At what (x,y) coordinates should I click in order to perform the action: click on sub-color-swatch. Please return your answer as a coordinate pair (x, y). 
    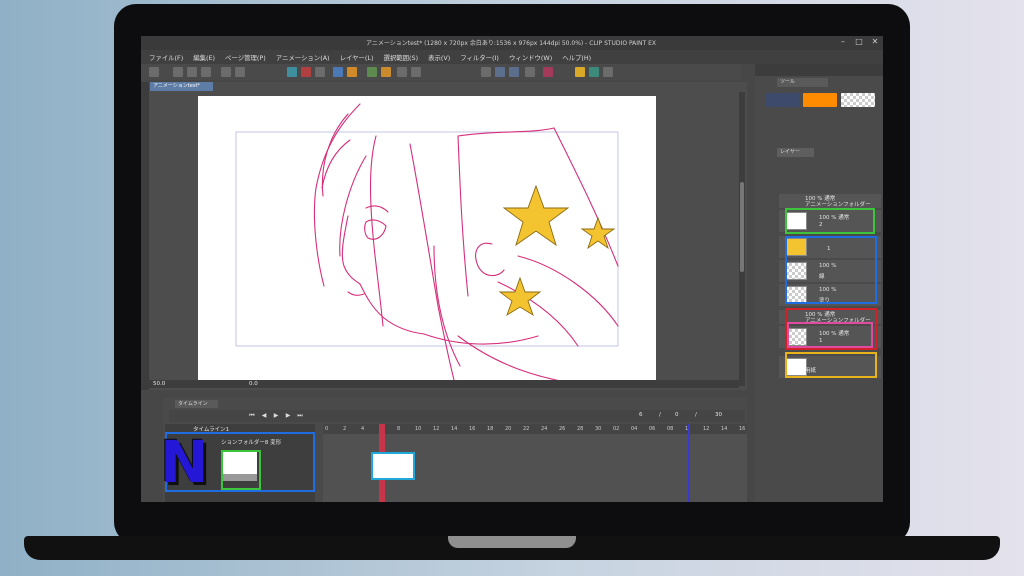
    Looking at the image, I should click on (820, 100).